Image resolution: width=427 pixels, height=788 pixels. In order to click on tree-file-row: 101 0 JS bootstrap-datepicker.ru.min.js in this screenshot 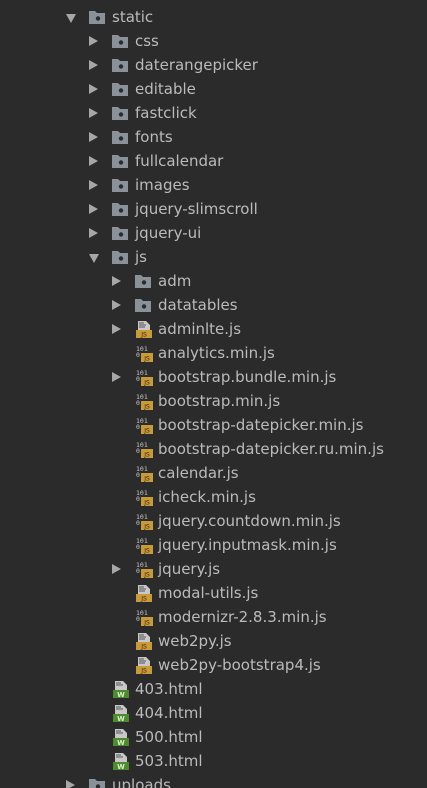, I will do `click(213, 449)`.